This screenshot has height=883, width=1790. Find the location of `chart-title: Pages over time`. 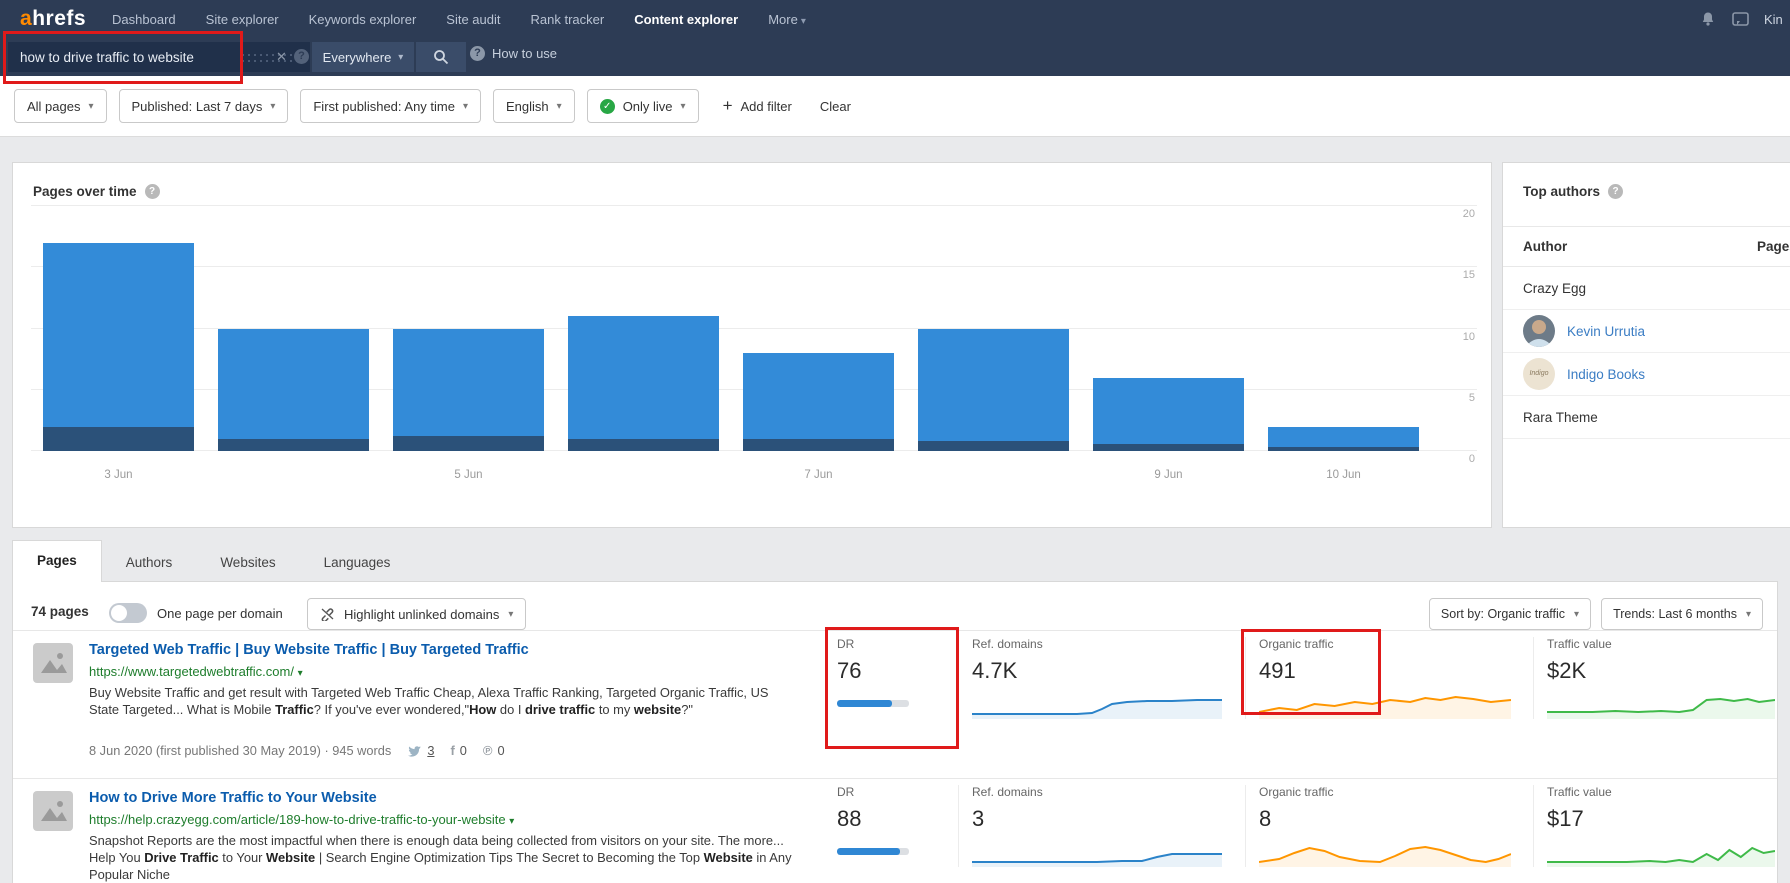

chart-title: Pages over time is located at coordinates (85, 191).